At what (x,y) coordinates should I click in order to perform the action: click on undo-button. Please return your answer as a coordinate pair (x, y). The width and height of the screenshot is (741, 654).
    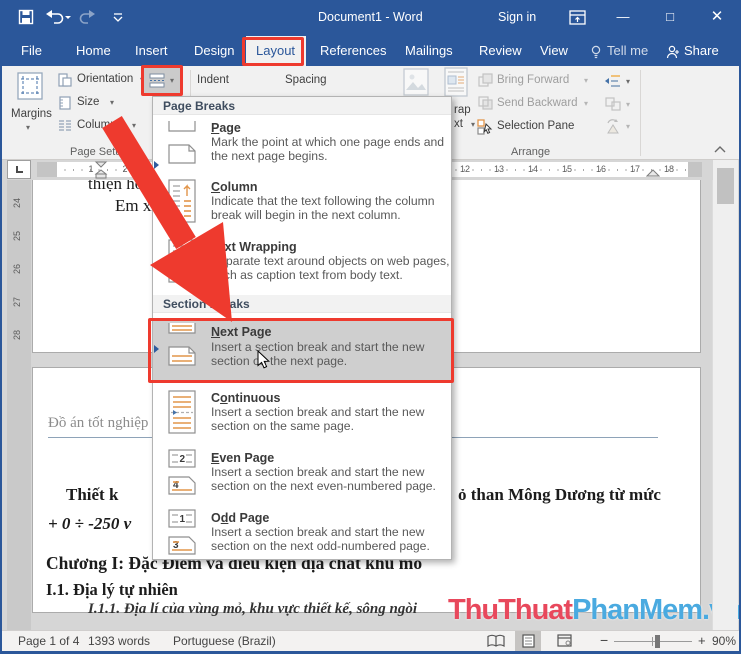
    Looking at the image, I should click on (58, 17).